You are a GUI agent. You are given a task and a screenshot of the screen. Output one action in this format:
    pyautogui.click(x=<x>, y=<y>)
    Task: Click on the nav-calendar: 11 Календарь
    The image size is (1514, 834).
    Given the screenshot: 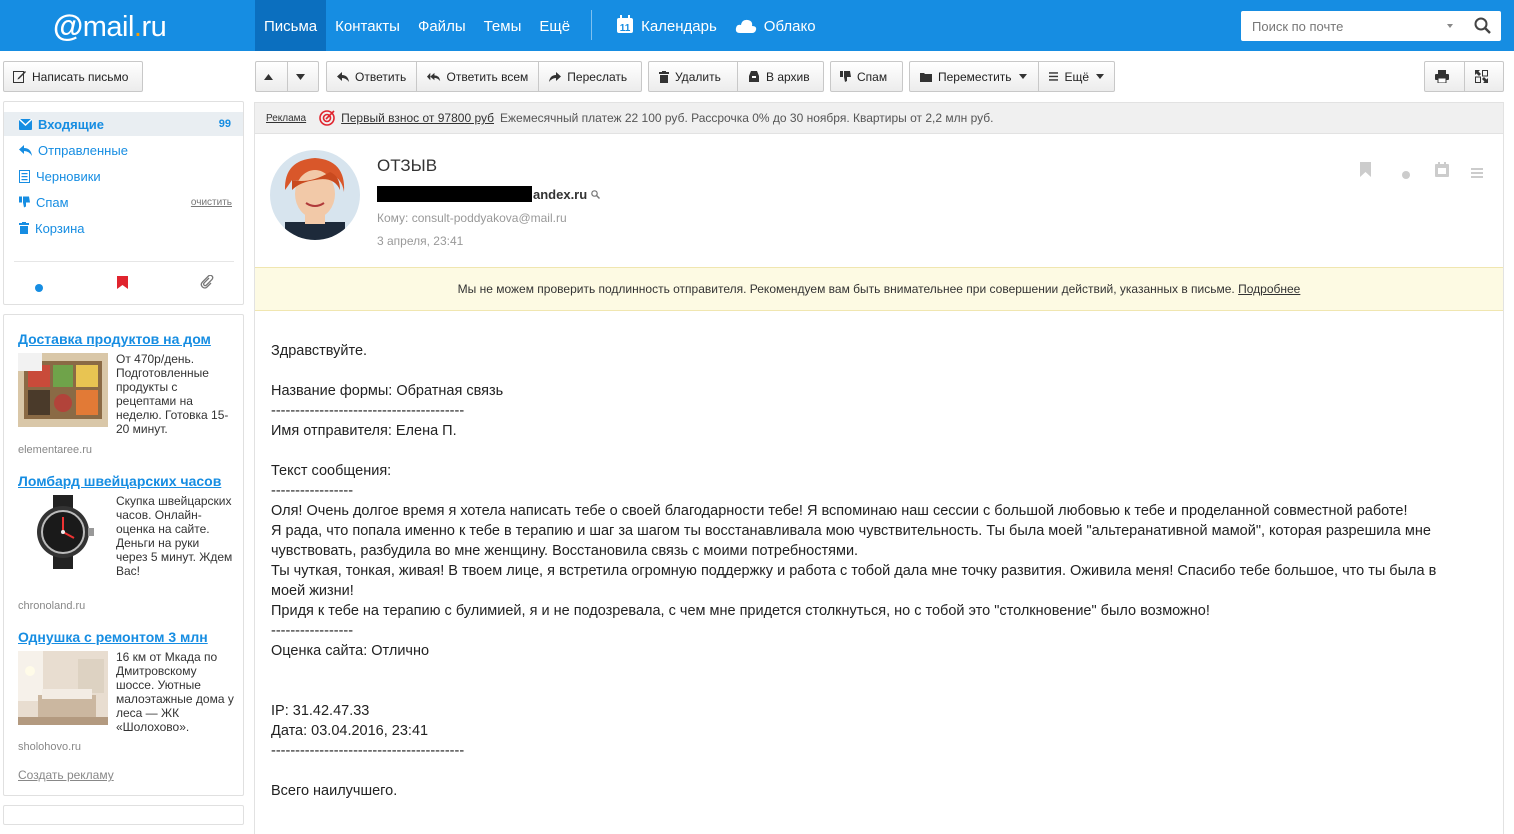 What is the action you would take?
    pyautogui.click(x=665, y=25)
    